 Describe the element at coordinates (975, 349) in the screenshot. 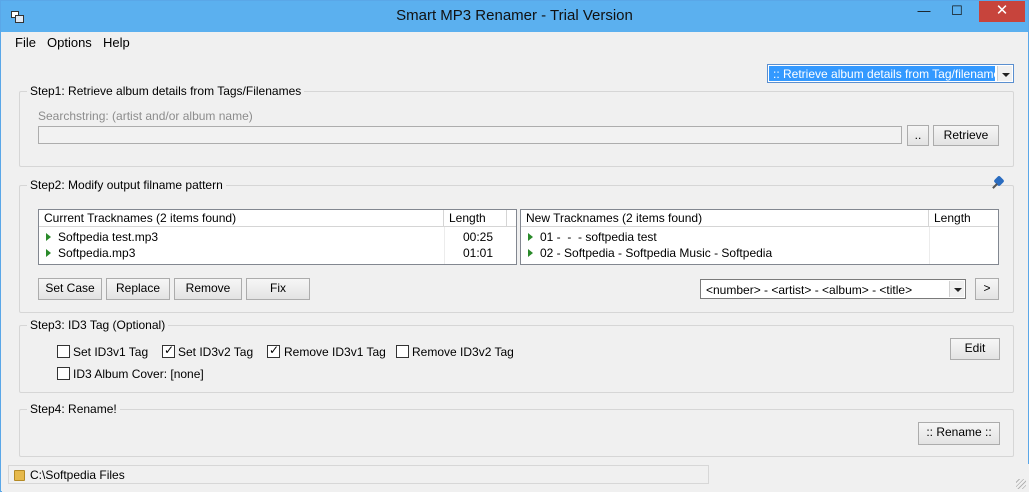

I see `edit-button: Edit` at that location.